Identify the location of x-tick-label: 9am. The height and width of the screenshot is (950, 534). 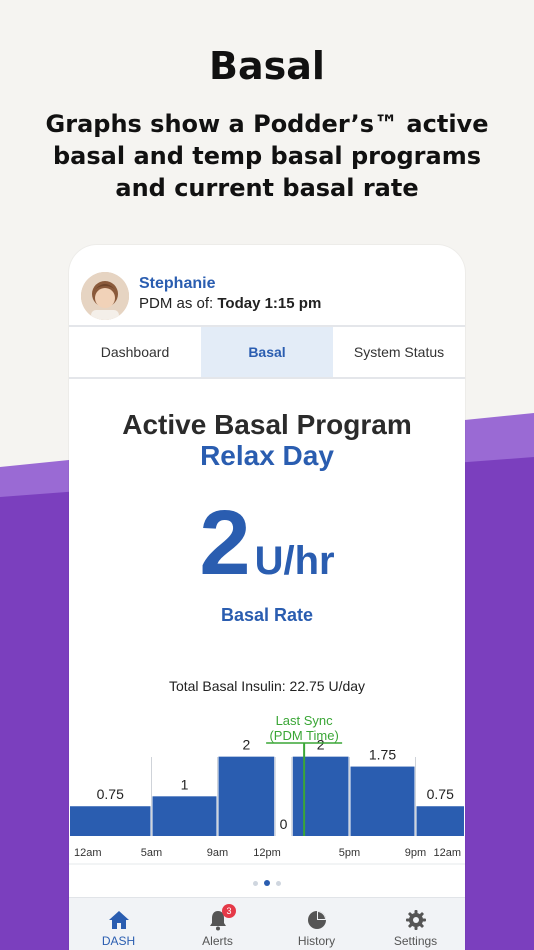
(217, 853).